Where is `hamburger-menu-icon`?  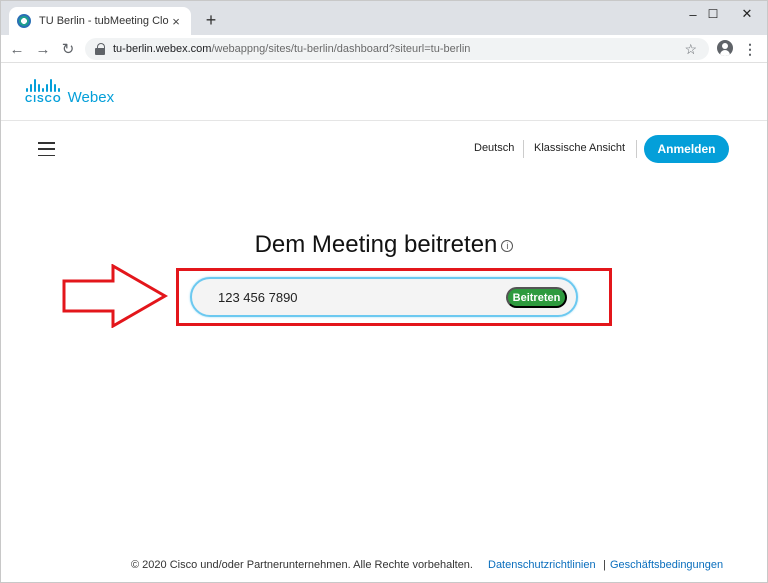 hamburger-menu-icon is located at coordinates (46, 149).